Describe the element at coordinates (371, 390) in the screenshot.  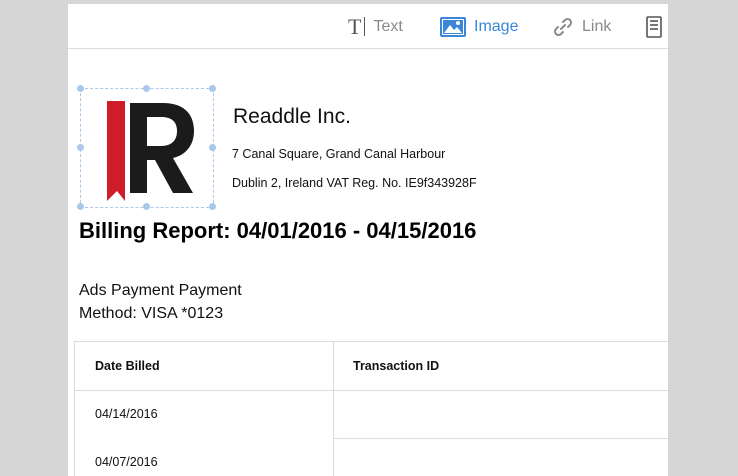
I see `header-divider` at that location.